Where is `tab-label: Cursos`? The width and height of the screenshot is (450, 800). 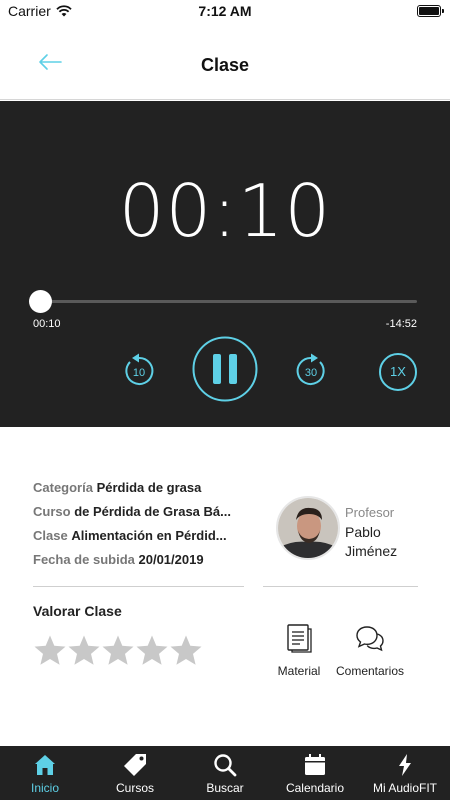 tab-label: Cursos is located at coordinates (134, 788).